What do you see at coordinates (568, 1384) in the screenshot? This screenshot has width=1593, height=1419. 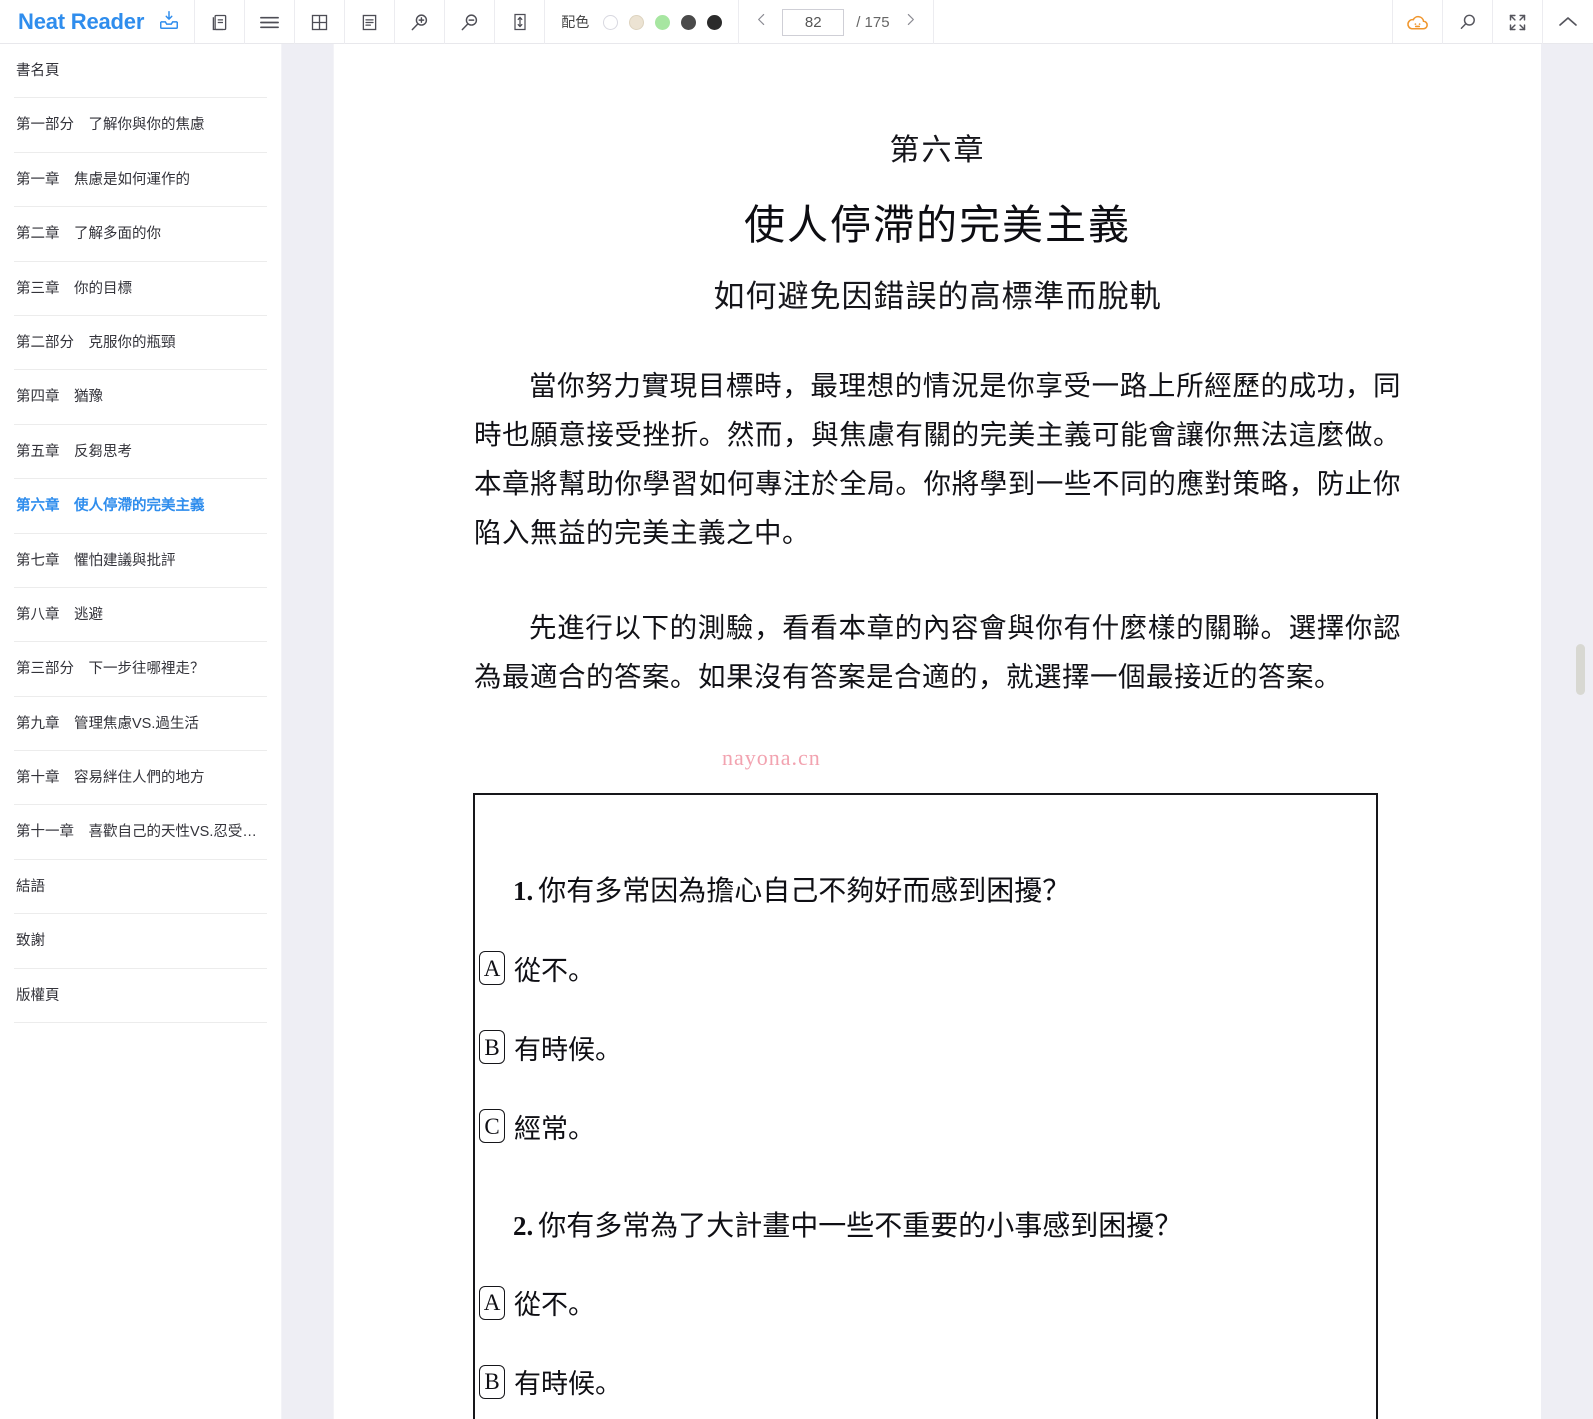 I see `quiz-option-text-1-1: 有時候。` at bounding box center [568, 1384].